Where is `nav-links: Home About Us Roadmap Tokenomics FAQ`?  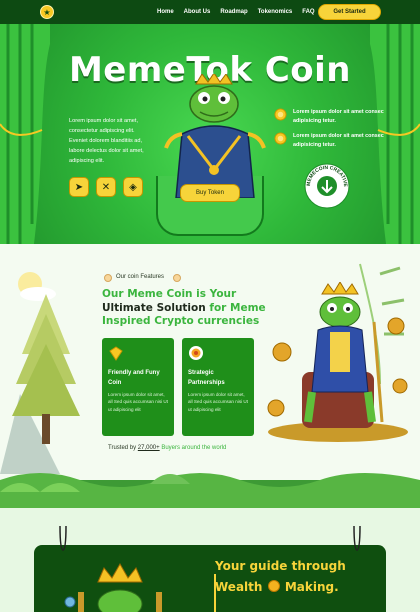 nav-links: Home About Us Roadmap Tokenomics FAQ is located at coordinates (236, 12).